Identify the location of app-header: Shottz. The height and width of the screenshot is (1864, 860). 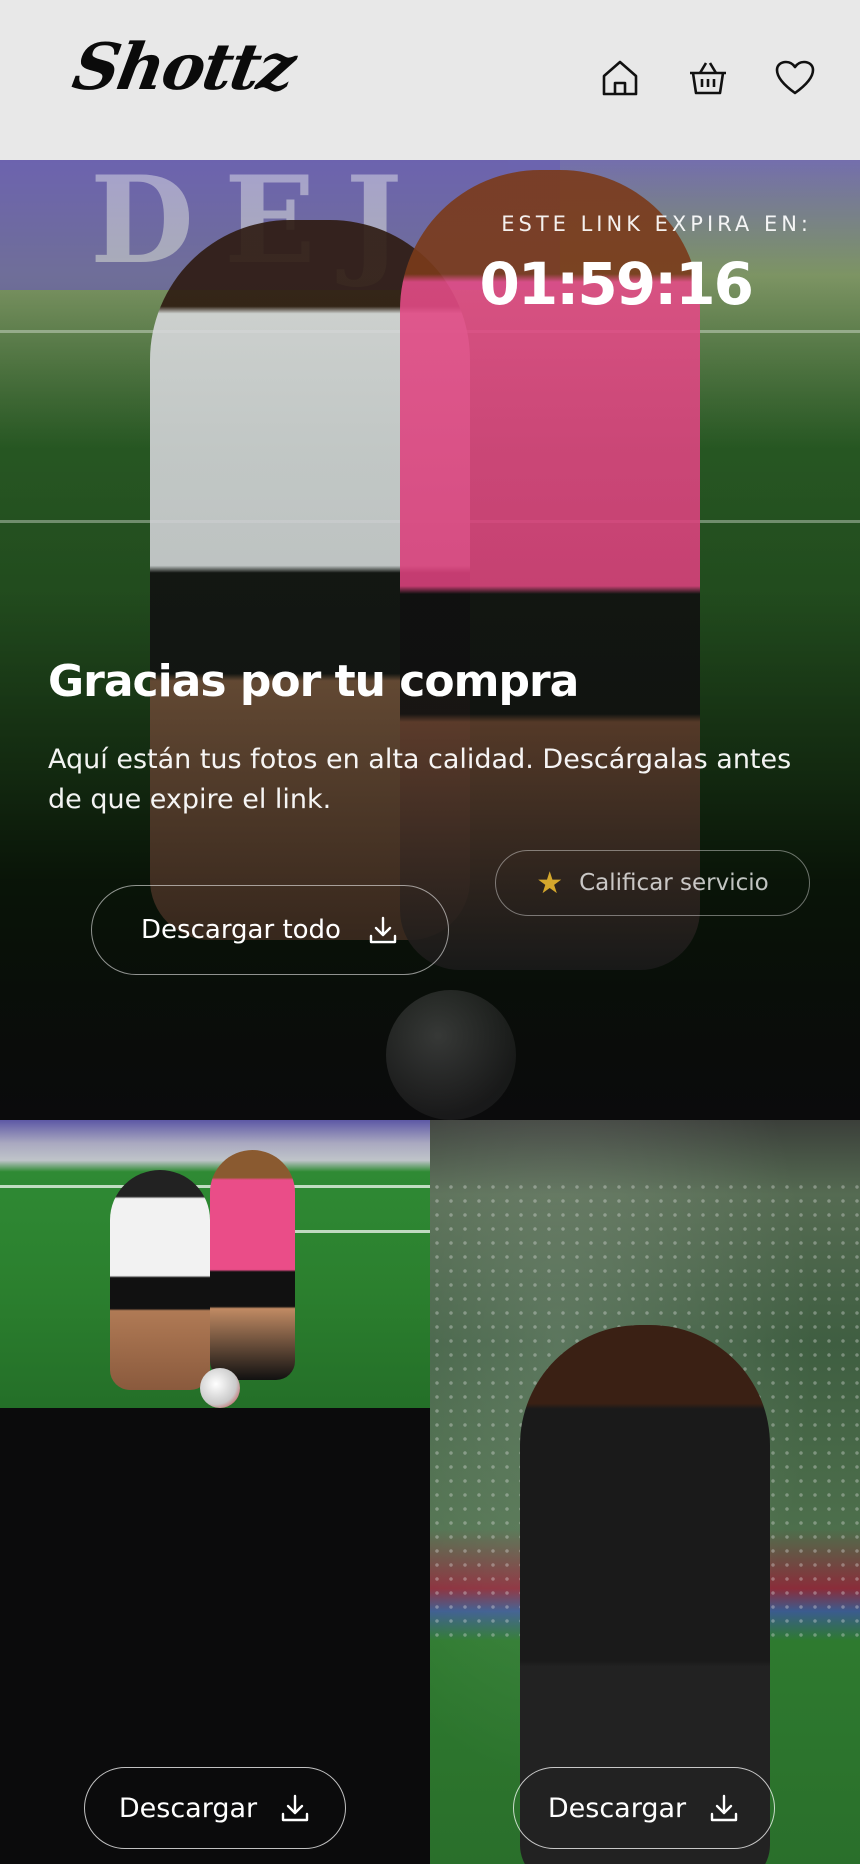
(430, 80).